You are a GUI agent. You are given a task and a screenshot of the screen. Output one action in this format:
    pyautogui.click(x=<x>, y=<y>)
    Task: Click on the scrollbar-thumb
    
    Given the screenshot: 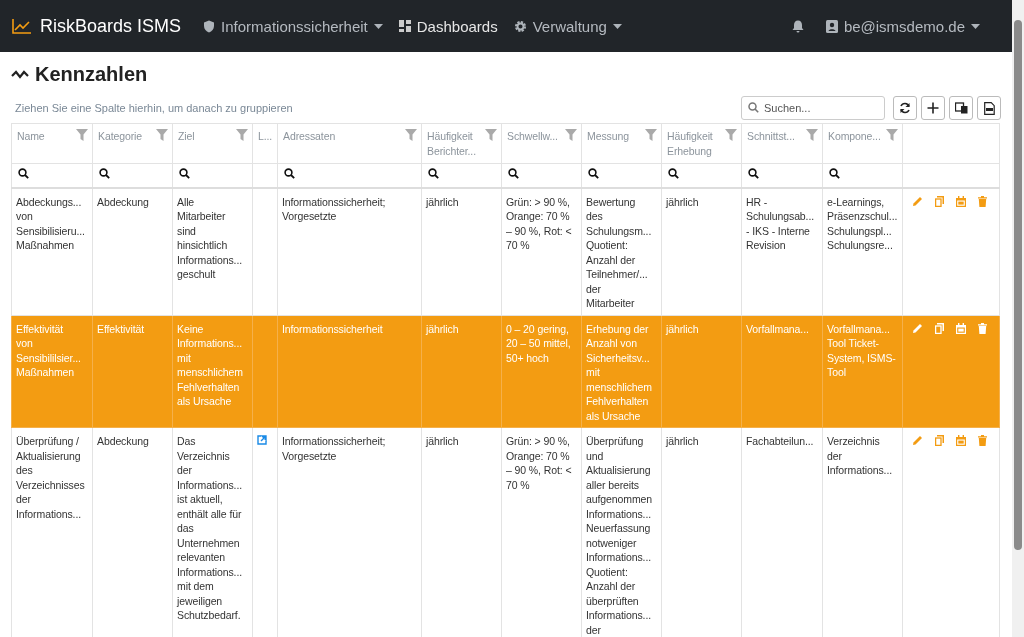 What is the action you would take?
    pyautogui.click(x=1018, y=285)
    